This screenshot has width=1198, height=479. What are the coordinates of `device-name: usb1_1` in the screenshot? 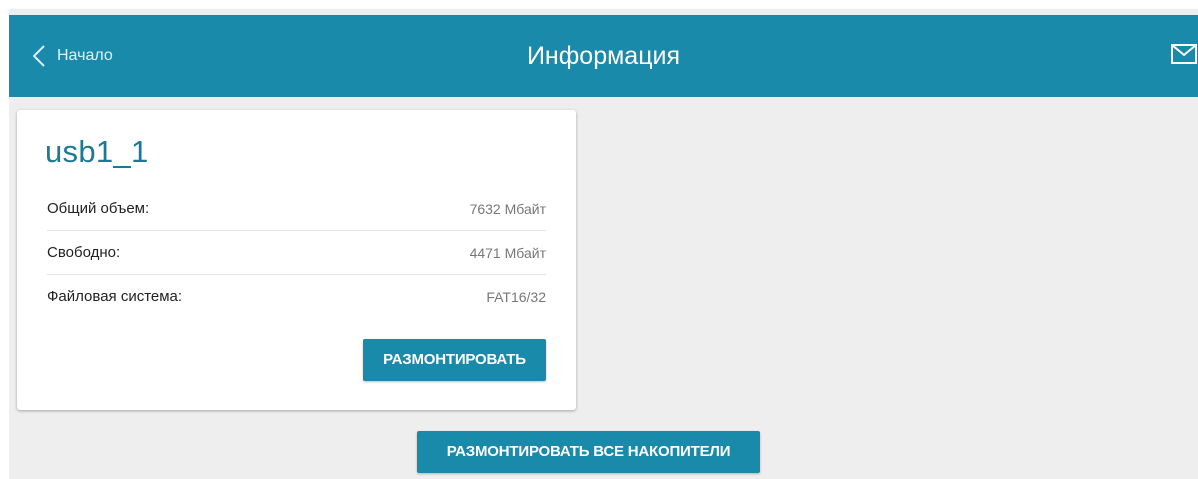 It's located at (97, 151).